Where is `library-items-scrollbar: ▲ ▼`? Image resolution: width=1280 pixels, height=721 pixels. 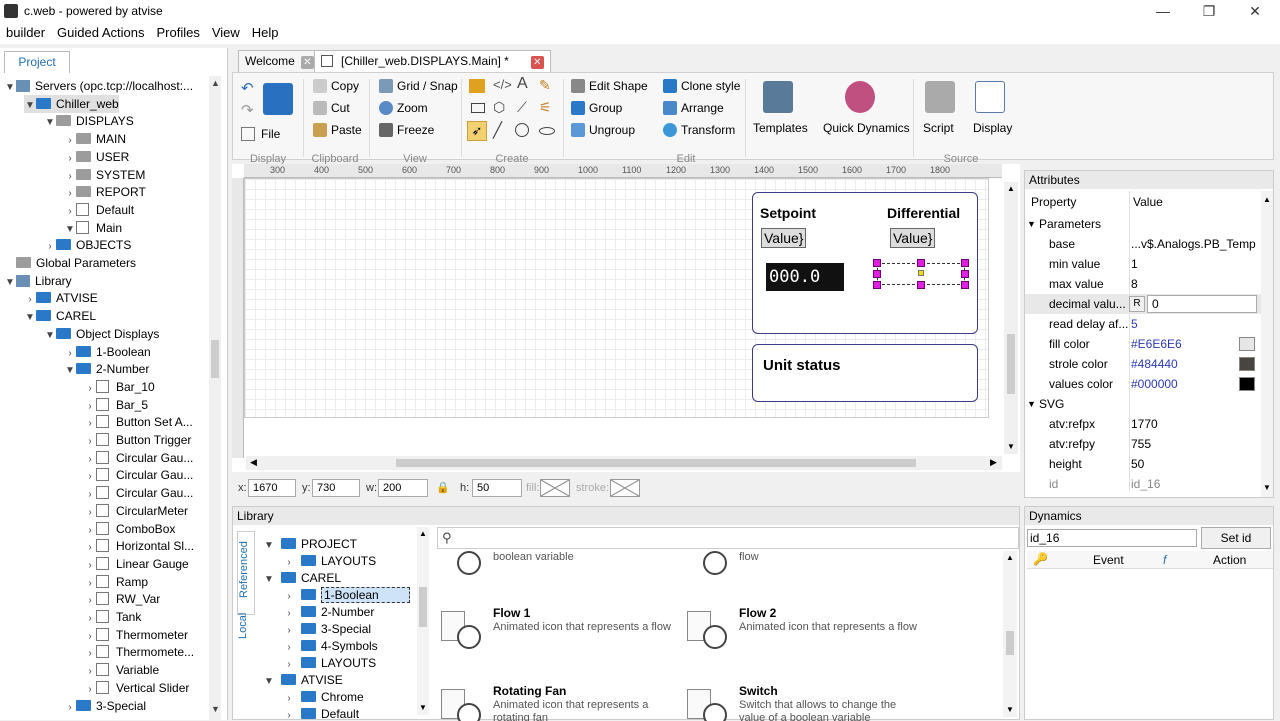 library-items-scrollbar: ▲ ▼ is located at coordinates (1010, 634).